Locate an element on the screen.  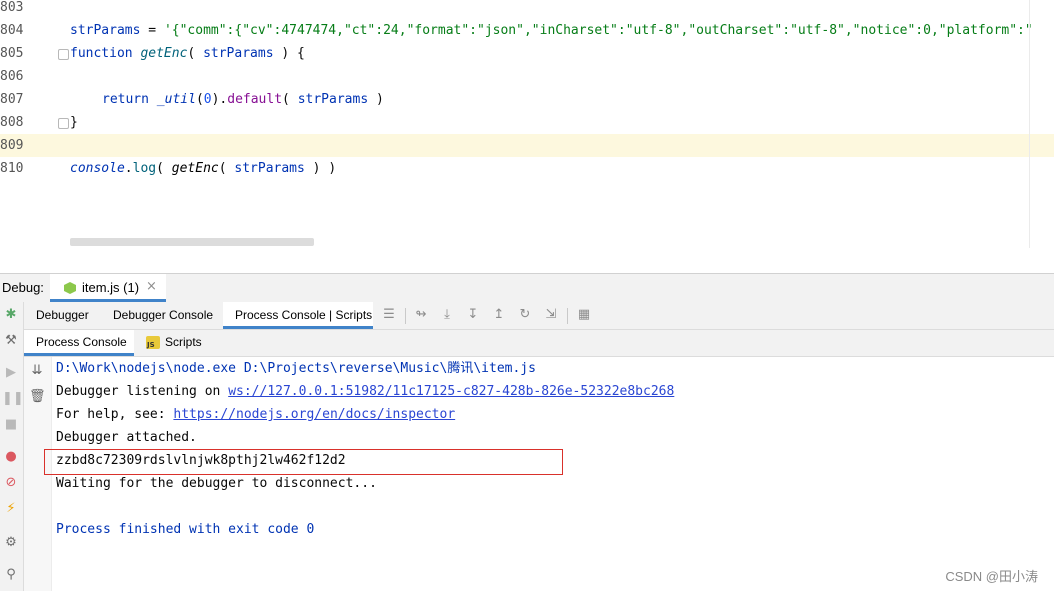
horizontal-scrollbar is located at coordinates (192, 242).